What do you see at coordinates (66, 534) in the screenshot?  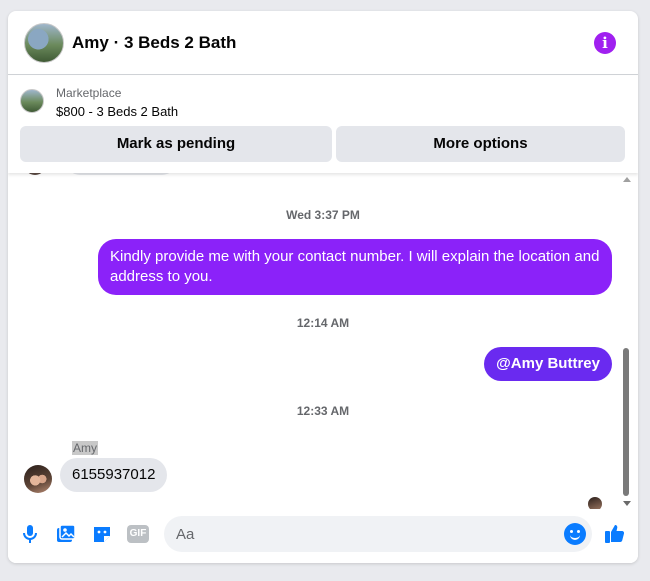 I see `image-icon` at bounding box center [66, 534].